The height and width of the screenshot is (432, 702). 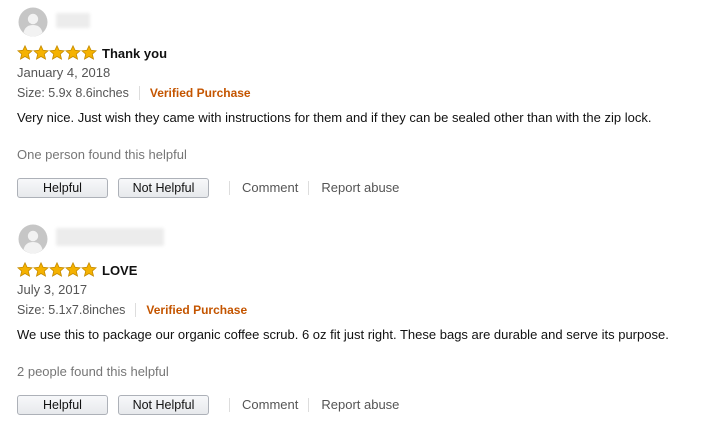 What do you see at coordinates (134, 93) in the screenshot?
I see `review-meta: Size: 5.9x 8.6inches Verified Purchase` at bounding box center [134, 93].